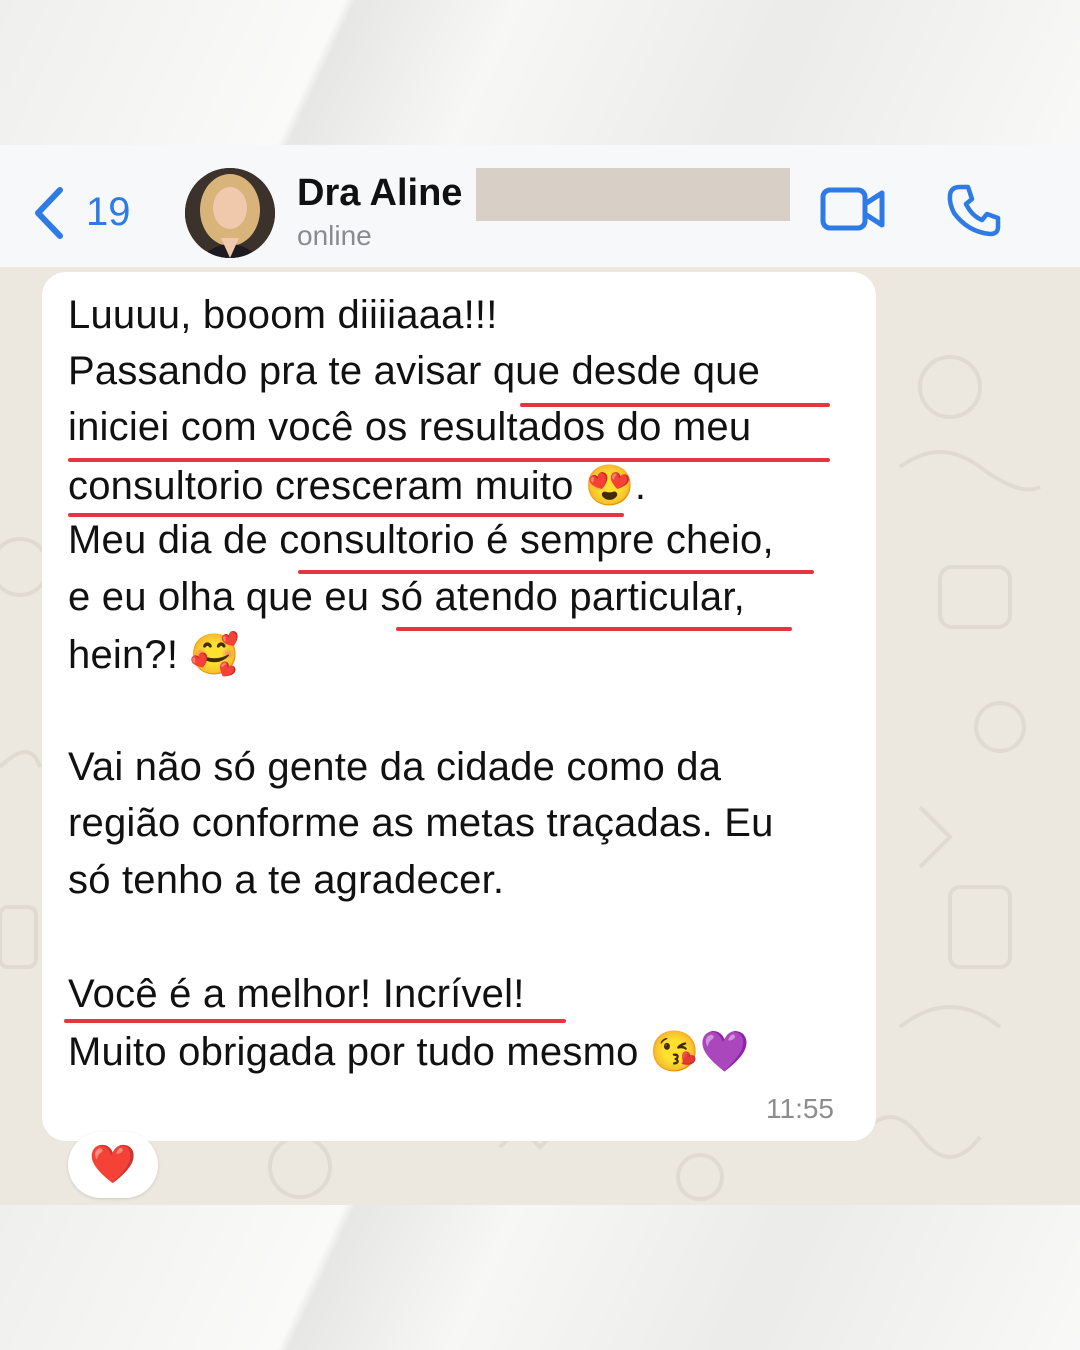 The image size is (1080, 1350). Describe the element at coordinates (410, 427) in the screenshot. I see `message-line: iniciei com você os resultados do meu` at that location.